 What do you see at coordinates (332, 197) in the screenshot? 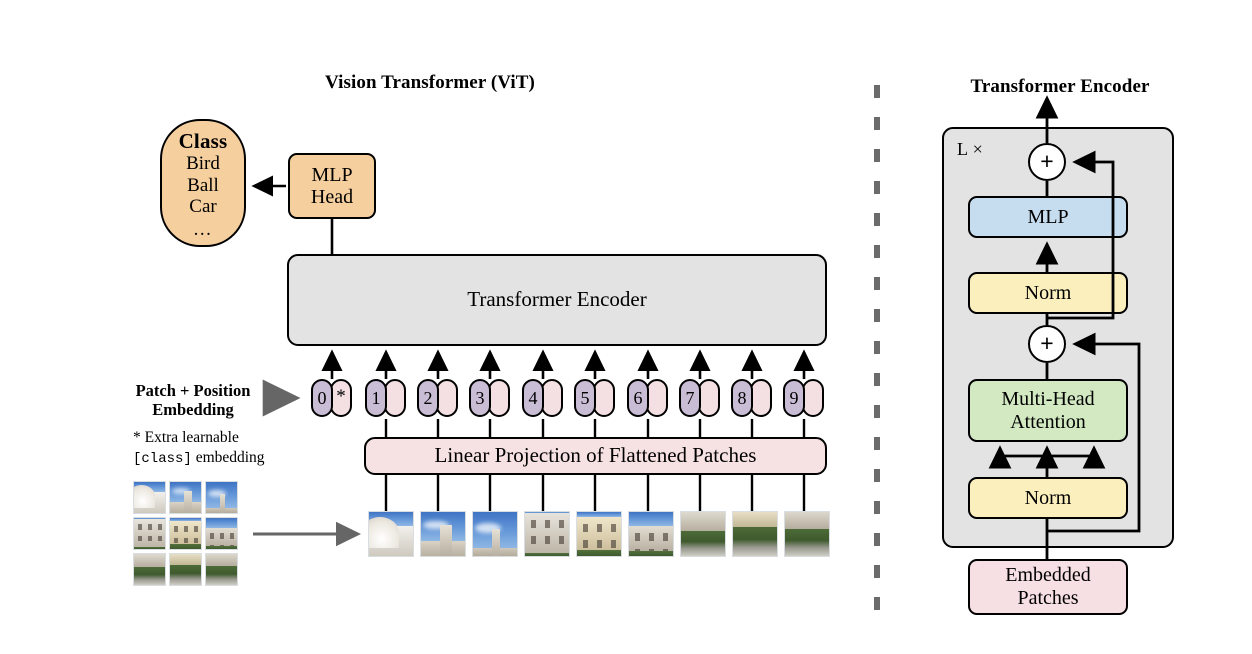
I see `mlp-head-line2: Head` at bounding box center [332, 197].